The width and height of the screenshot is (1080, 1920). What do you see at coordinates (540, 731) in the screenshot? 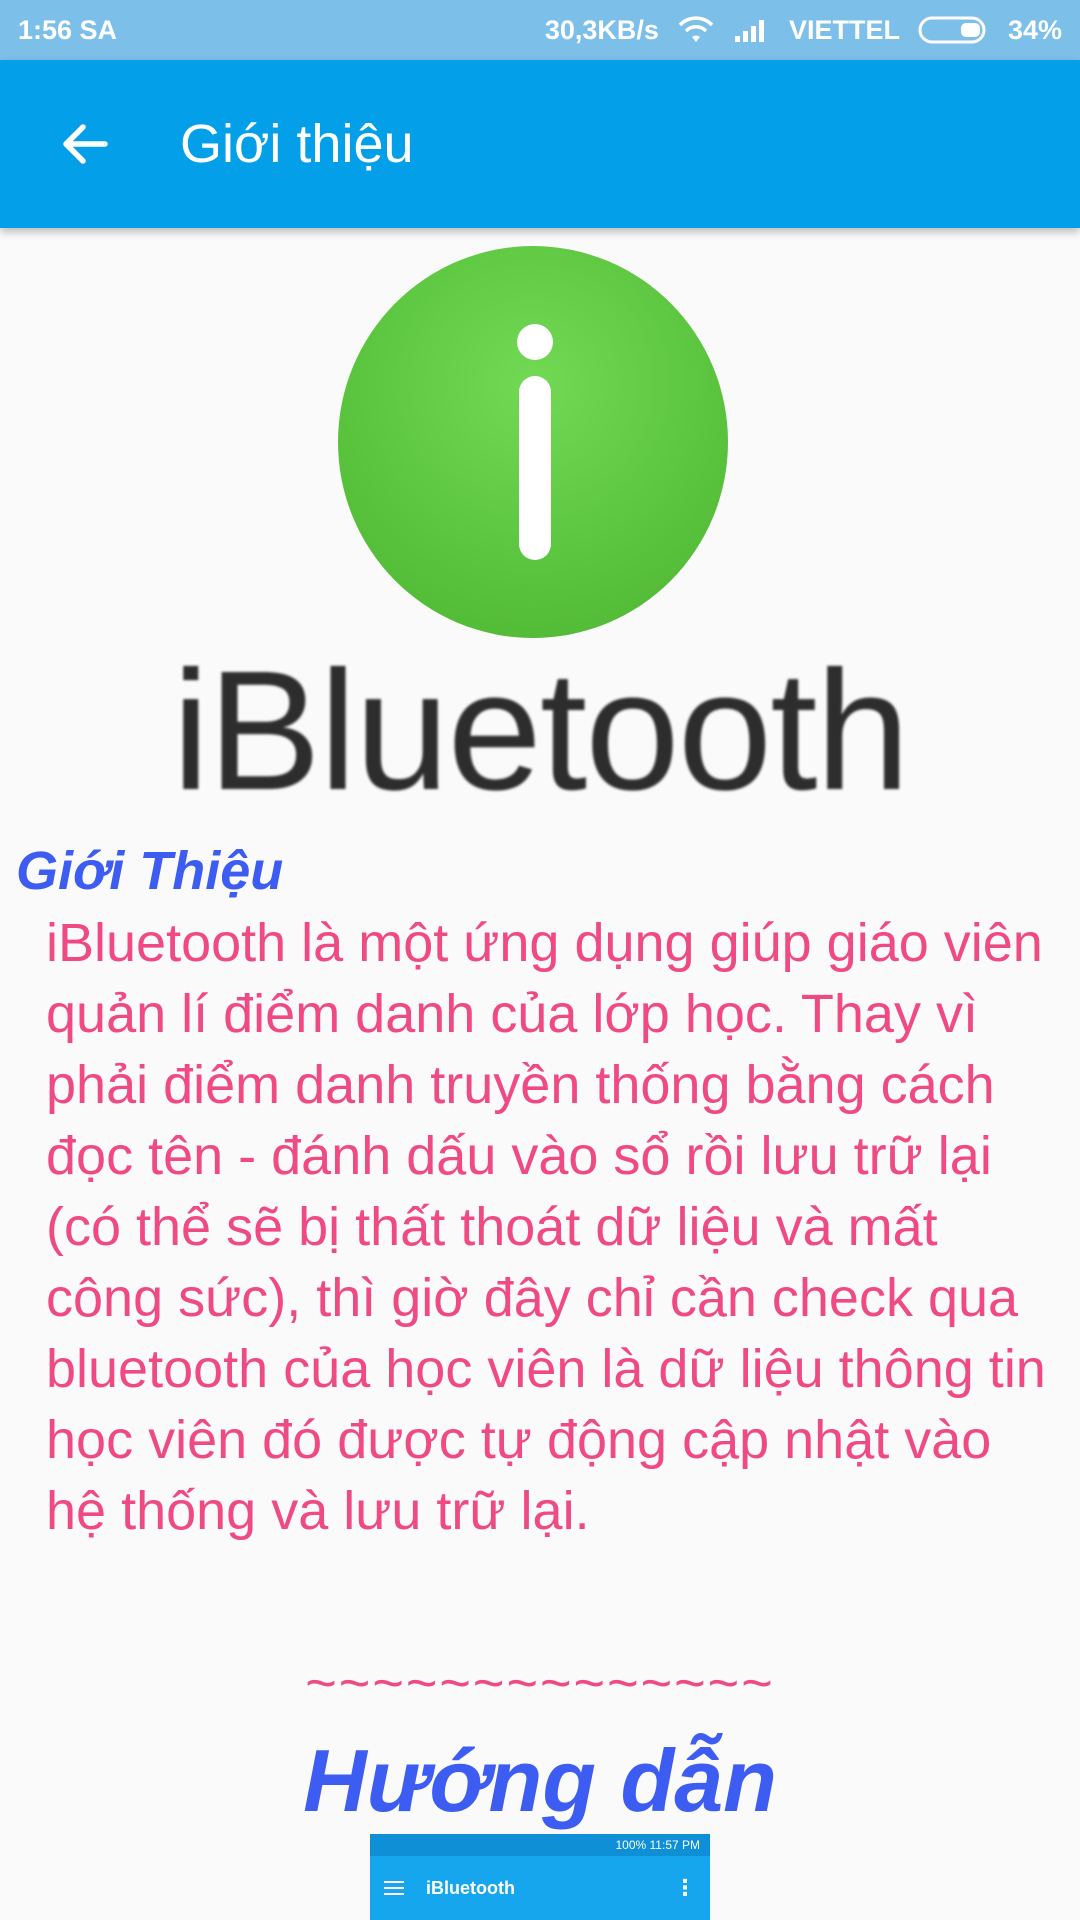
I see `logo-wordmark: iBluetooth` at bounding box center [540, 731].